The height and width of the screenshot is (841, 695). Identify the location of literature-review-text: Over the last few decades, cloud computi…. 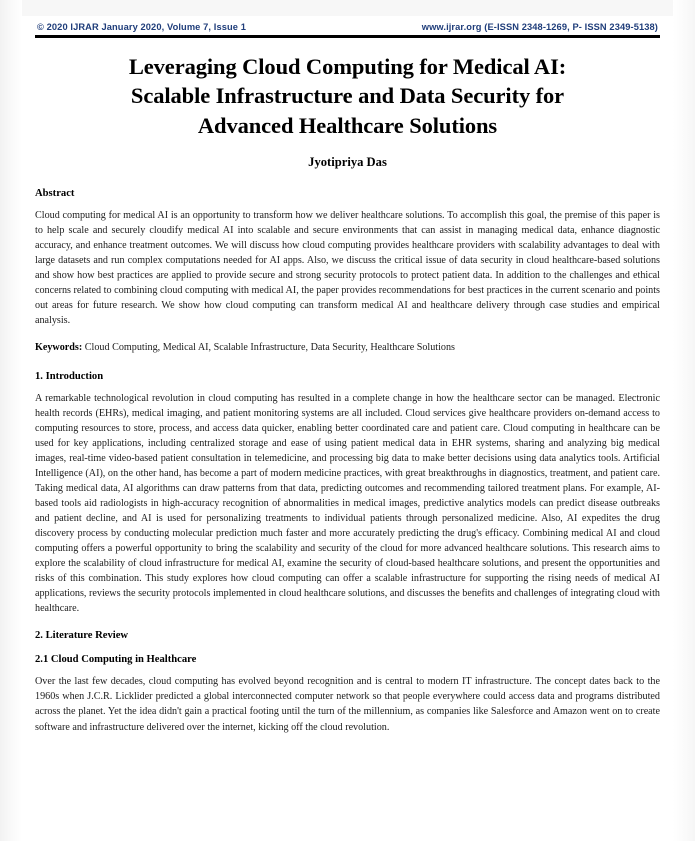
(347, 704).